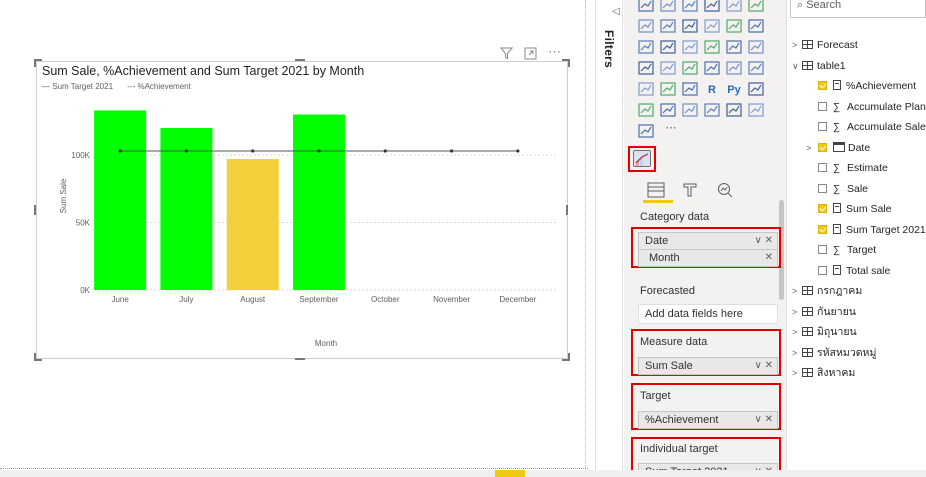  I want to click on field-item: ∑ Estimate, so click(853, 168).